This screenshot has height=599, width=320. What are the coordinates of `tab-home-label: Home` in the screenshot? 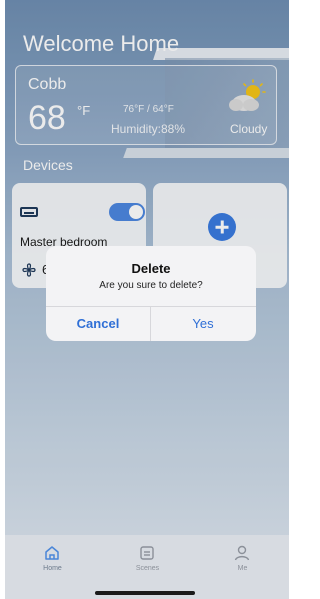 It's located at (52, 568).